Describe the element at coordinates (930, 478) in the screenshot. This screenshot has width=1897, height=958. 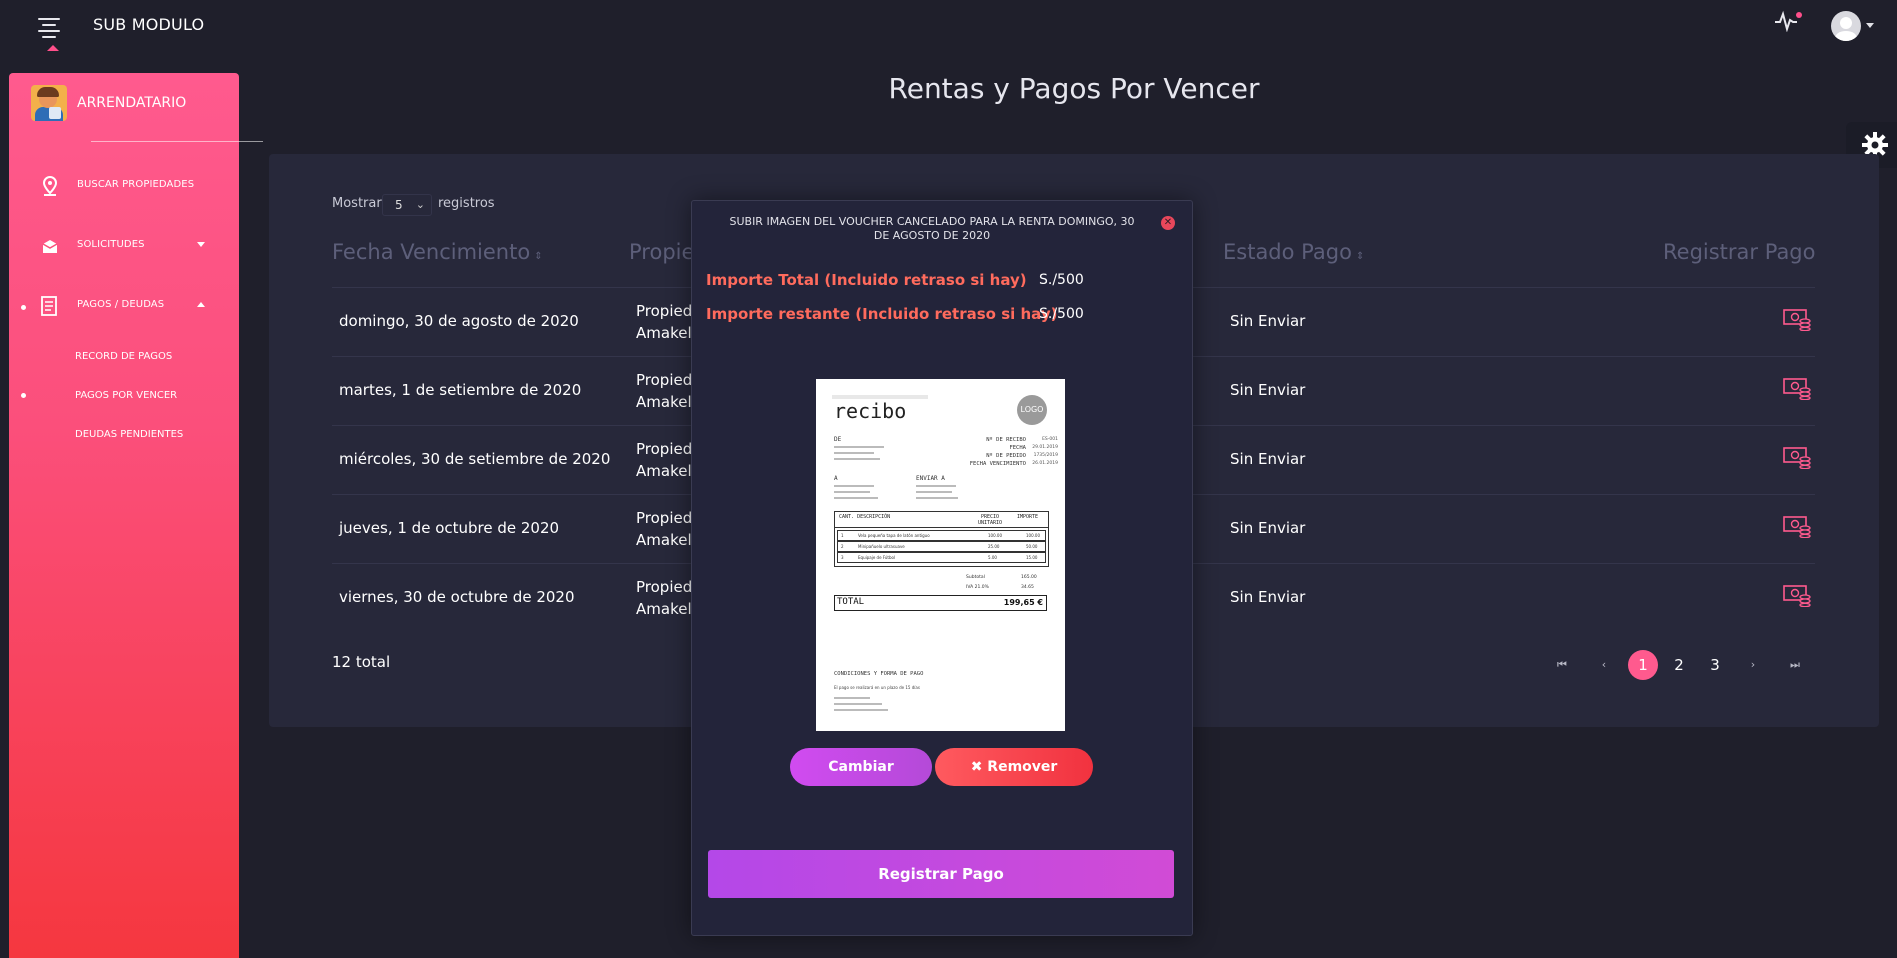
I see `voucher-ship-label: ENVIAR A` at that location.